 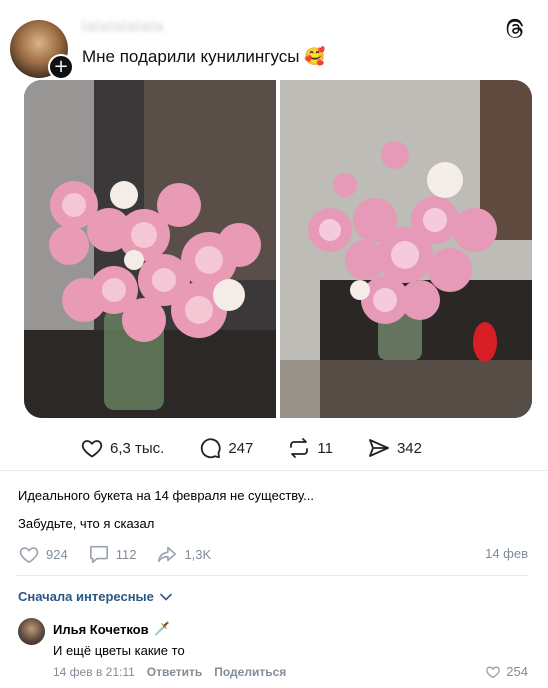 I want to click on vk-comment-count: 112, so click(x=126, y=554).